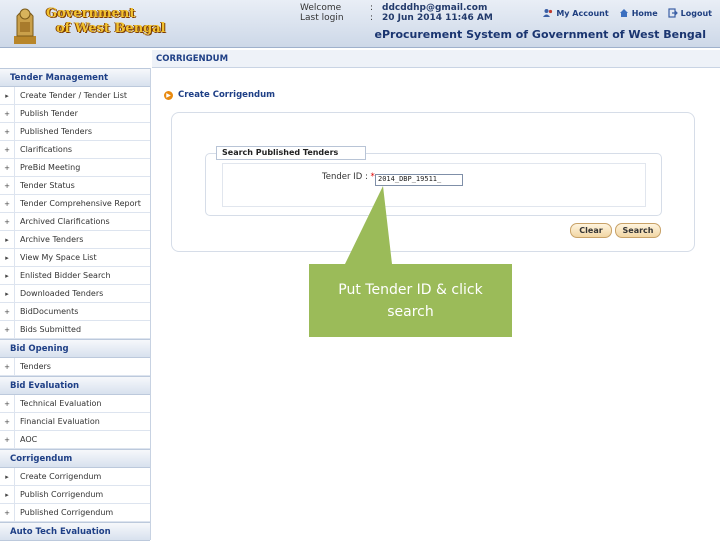 The image size is (720, 542). Describe the element at coordinates (75, 422) in the screenshot. I see `sidebar-item-financial-evaluation: + Financial Evaluation` at that location.